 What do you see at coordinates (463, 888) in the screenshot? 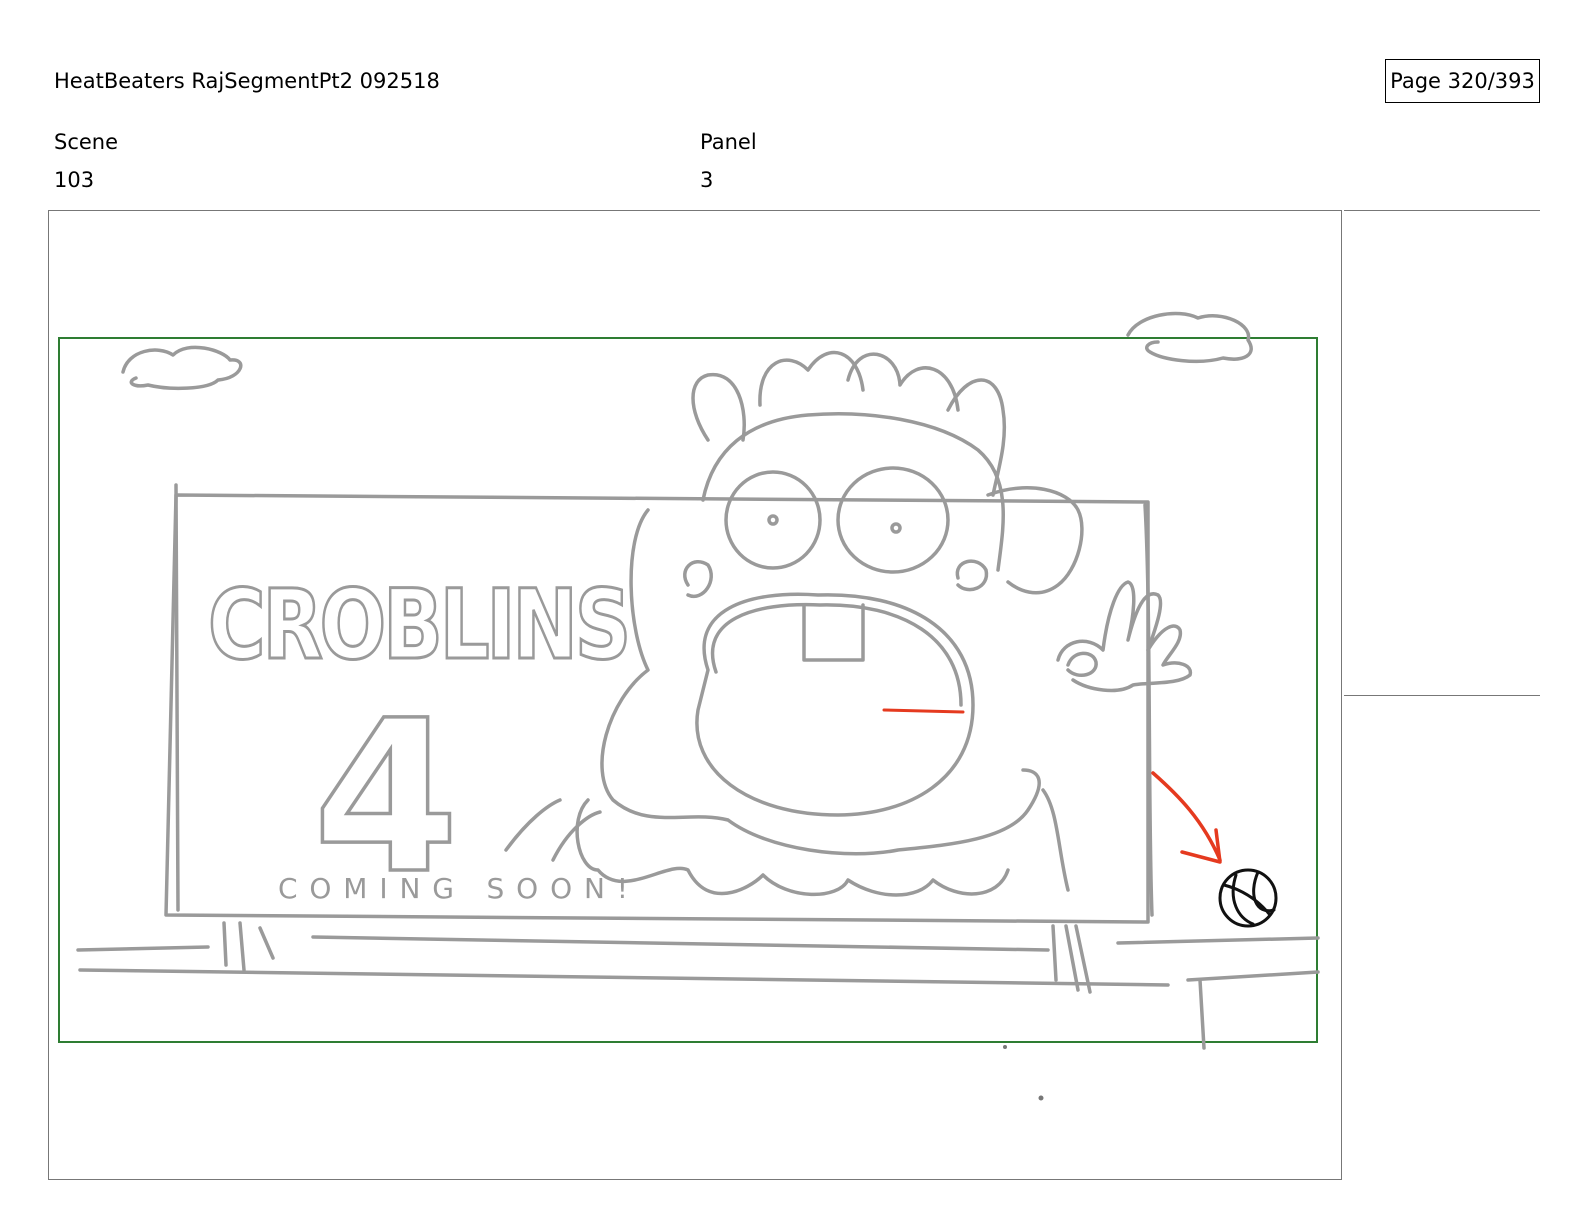
I see `billboard-tagline: COMING SOON!` at bounding box center [463, 888].